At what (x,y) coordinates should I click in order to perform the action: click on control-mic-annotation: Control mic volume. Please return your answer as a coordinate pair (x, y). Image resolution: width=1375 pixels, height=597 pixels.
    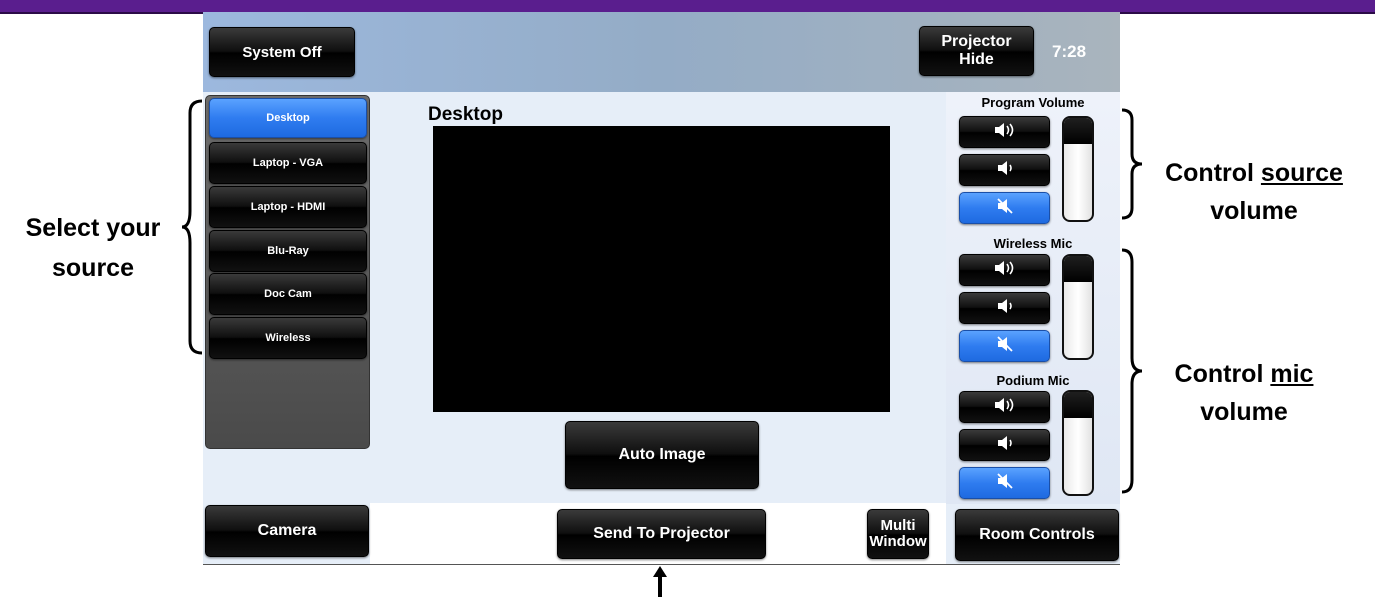
    Looking at the image, I should click on (1244, 393).